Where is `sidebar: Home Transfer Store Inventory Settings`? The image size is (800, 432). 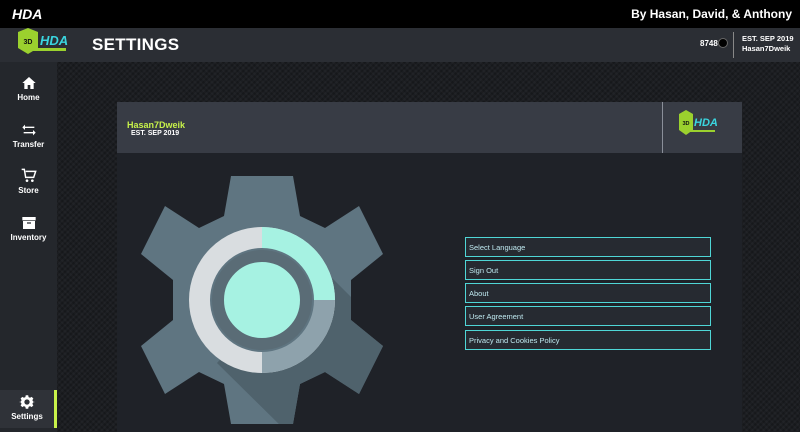 sidebar: Home Transfer Store Inventory Settings is located at coordinates (28, 247).